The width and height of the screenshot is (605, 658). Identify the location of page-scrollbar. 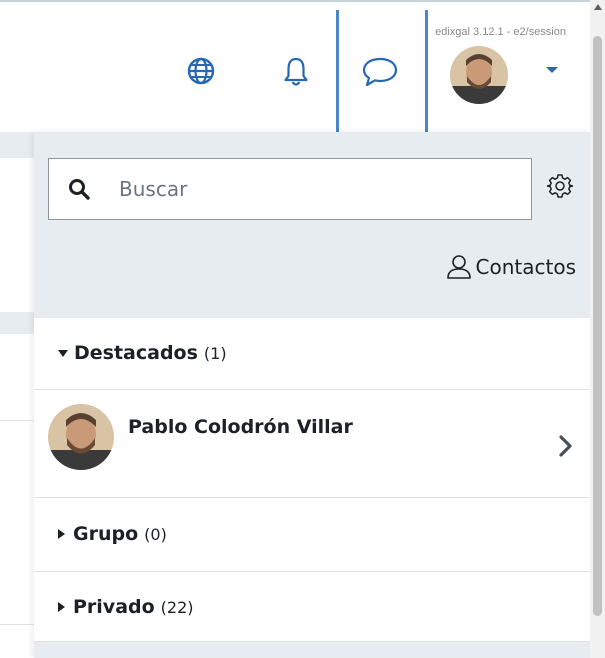
(597, 329).